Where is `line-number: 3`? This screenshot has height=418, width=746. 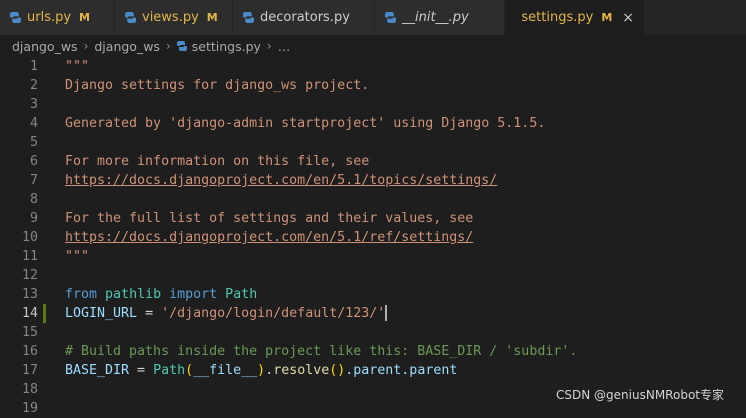
line-number: 3 is located at coordinates (19, 104).